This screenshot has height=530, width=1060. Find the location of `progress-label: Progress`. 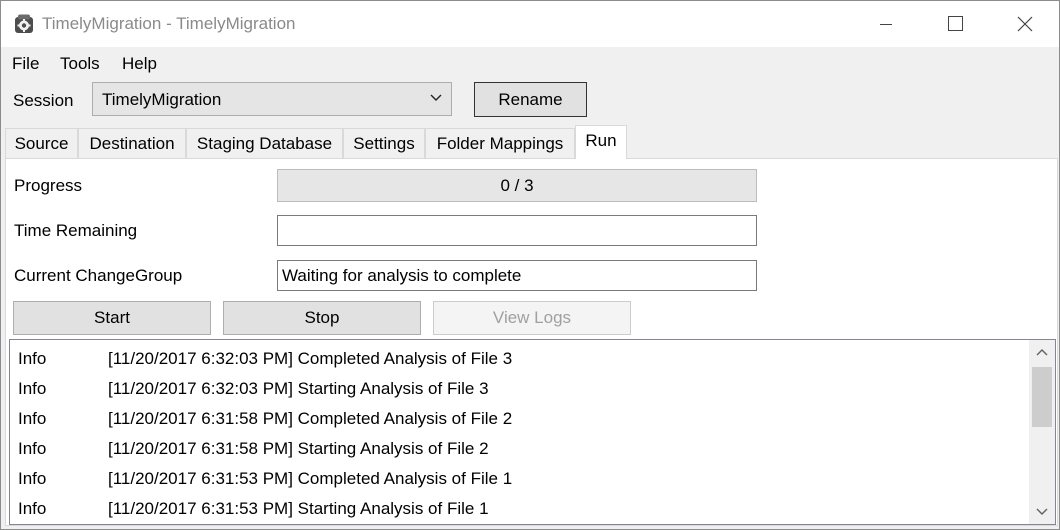

progress-label: Progress is located at coordinates (48, 185).